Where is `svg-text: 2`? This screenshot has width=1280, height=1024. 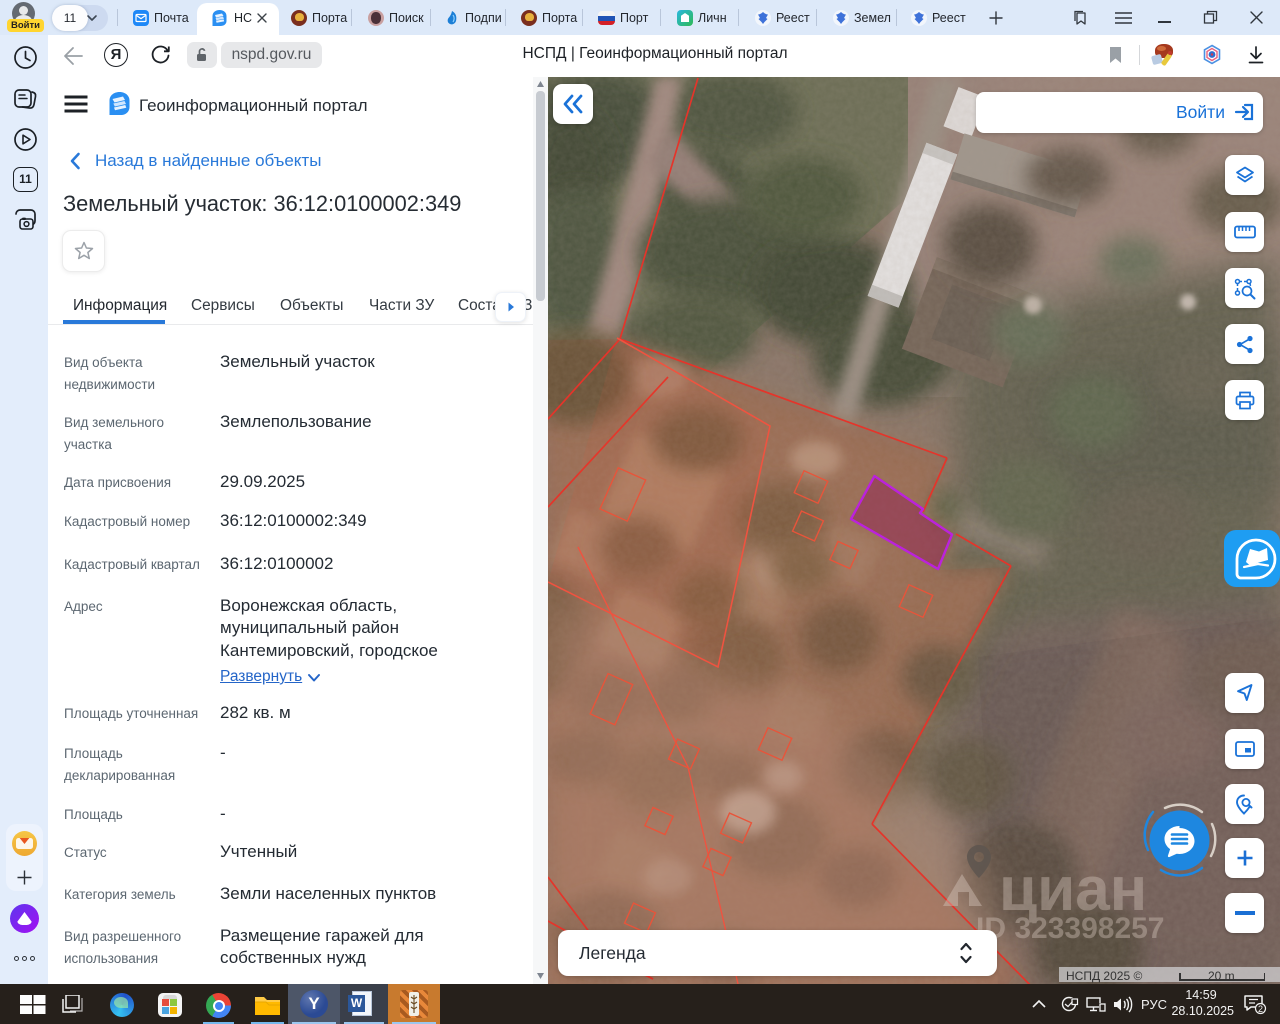 svg-text: 2 is located at coordinates (1260, 1009).